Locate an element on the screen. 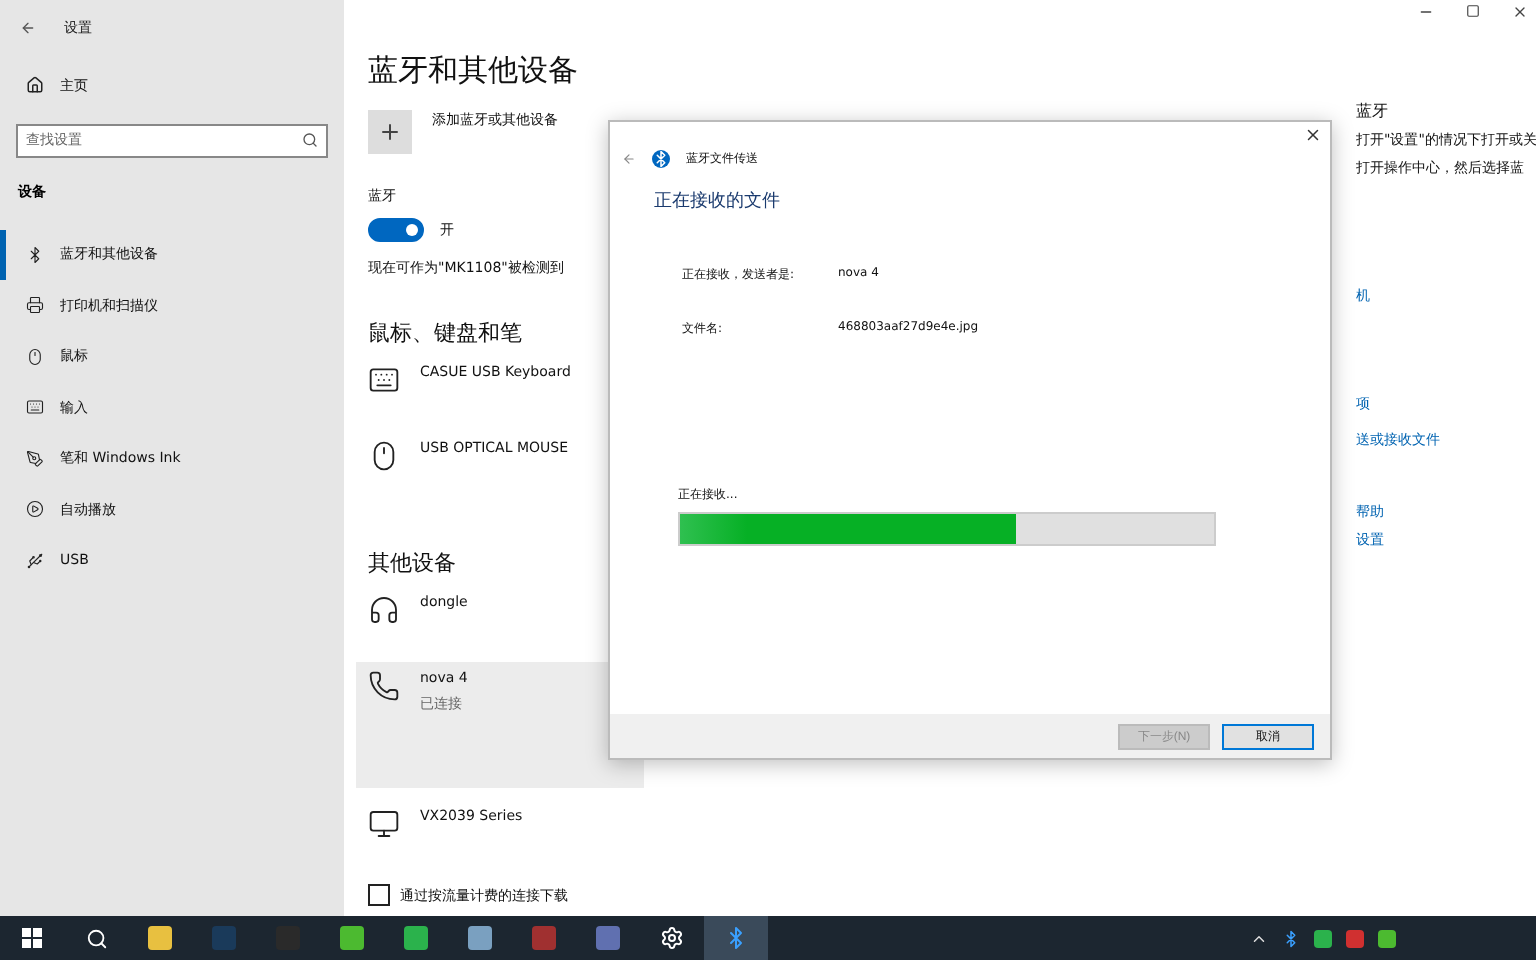 This screenshot has width=1536, height=960. settings-icon is located at coordinates (672, 938).